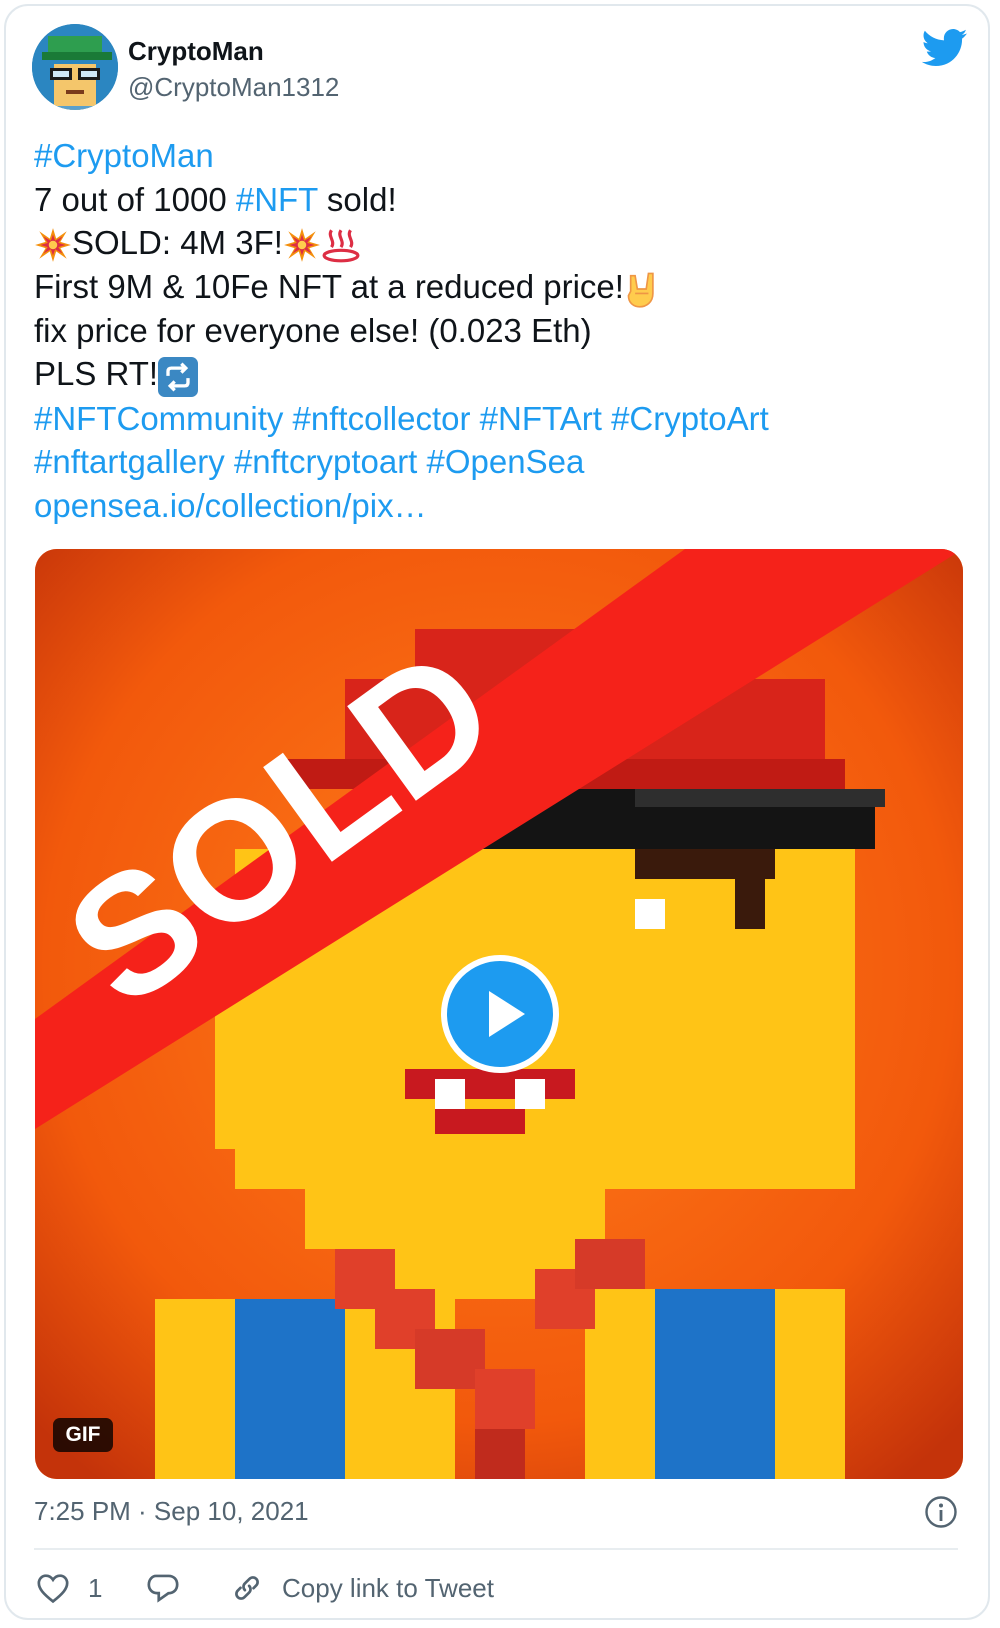 This screenshot has width=1000, height=1628. I want to click on hashtag-link: #NFT, so click(277, 199).